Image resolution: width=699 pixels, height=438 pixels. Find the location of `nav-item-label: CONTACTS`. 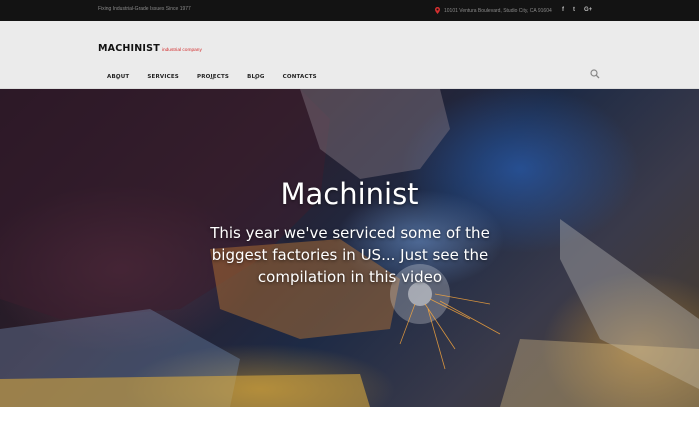

nav-item-label: CONTACTS is located at coordinates (299, 77).